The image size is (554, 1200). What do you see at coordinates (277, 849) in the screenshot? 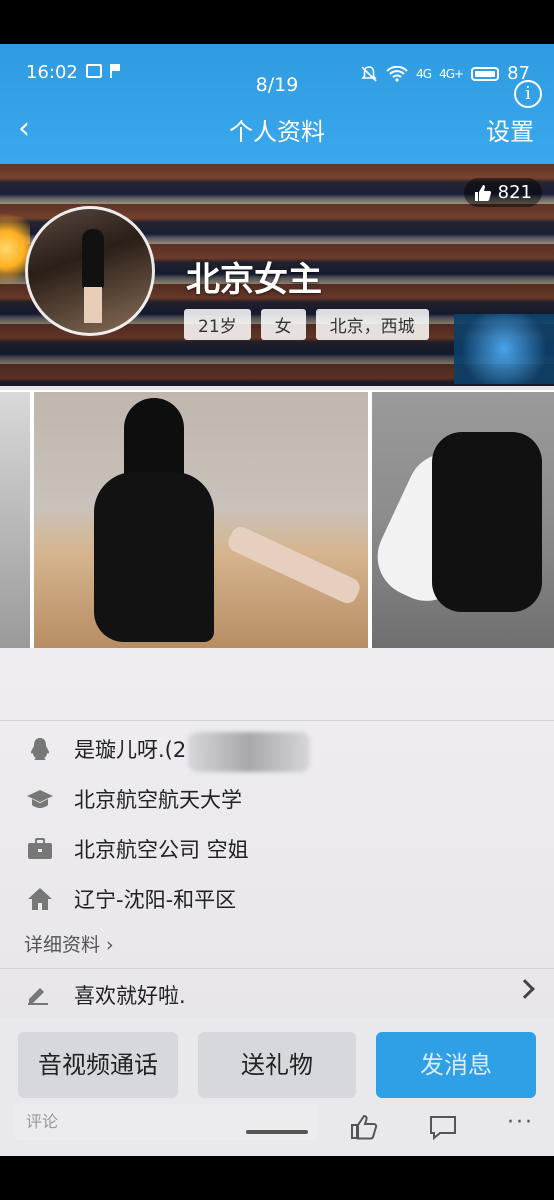
I see `info-row-job: 北京航空公司 空姐` at bounding box center [277, 849].